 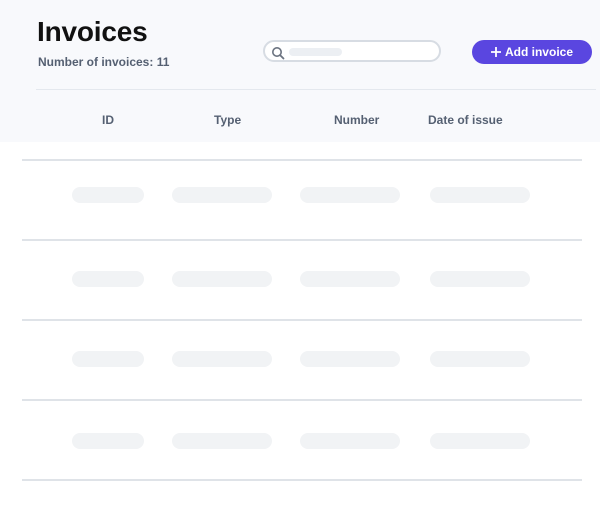 What do you see at coordinates (227, 120) in the screenshot?
I see `column-header-type: Type` at bounding box center [227, 120].